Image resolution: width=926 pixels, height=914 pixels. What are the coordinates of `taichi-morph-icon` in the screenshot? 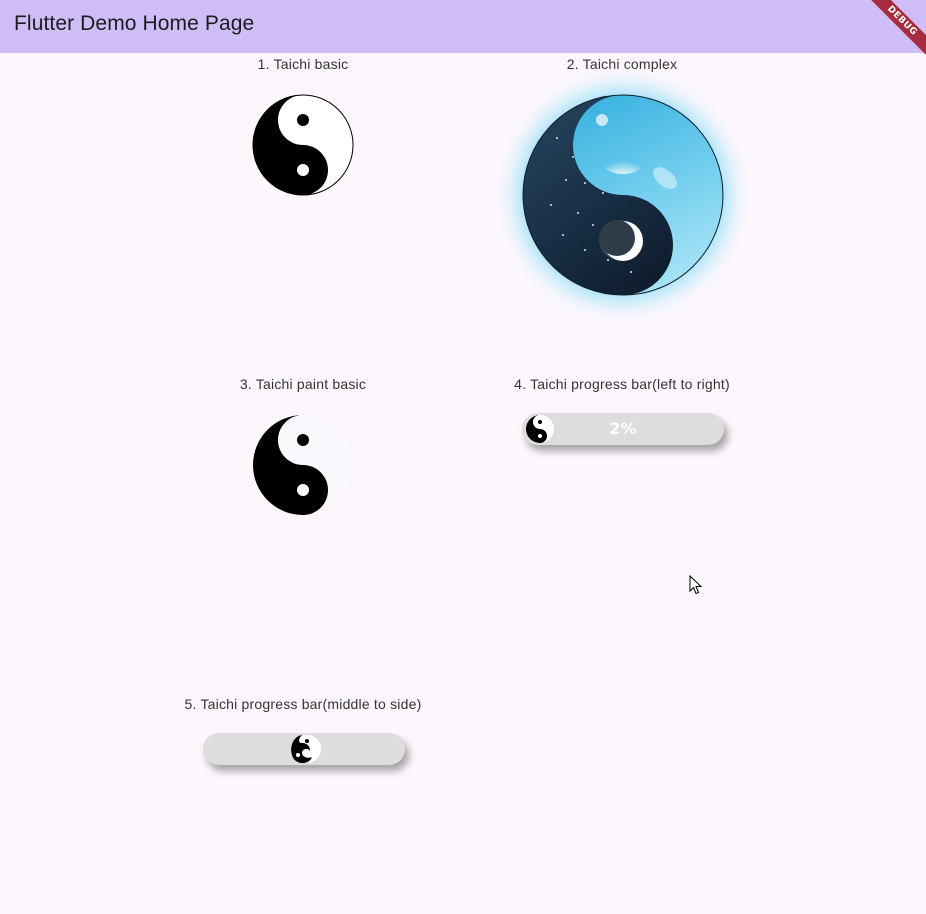 It's located at (306, 749).